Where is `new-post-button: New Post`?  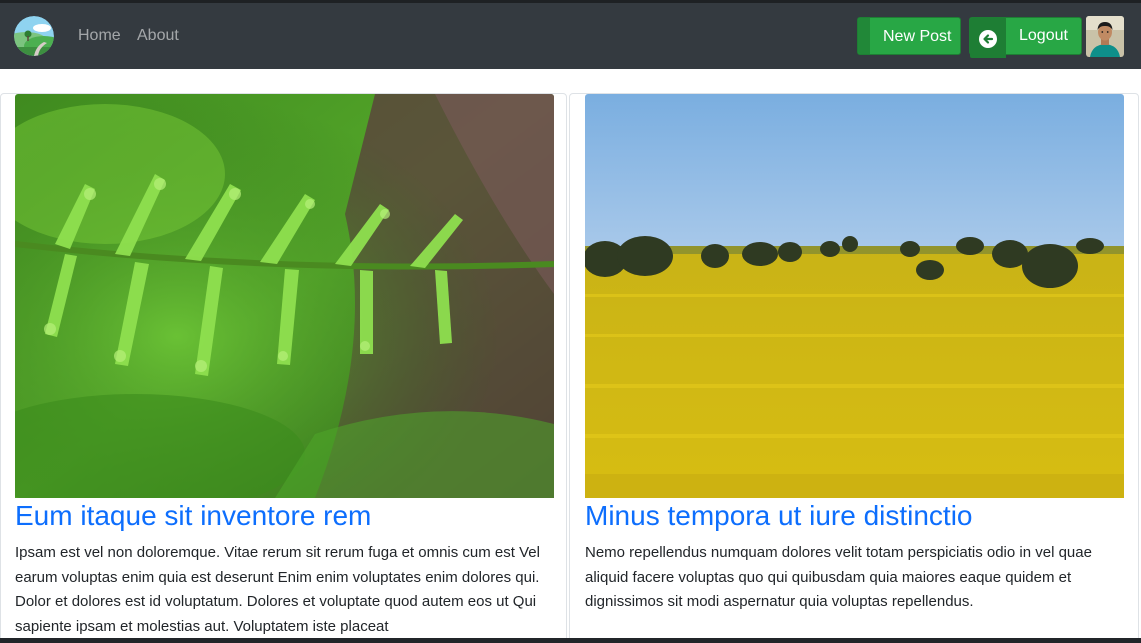 new-post-button: New Post is located at coordinates (909, 36).